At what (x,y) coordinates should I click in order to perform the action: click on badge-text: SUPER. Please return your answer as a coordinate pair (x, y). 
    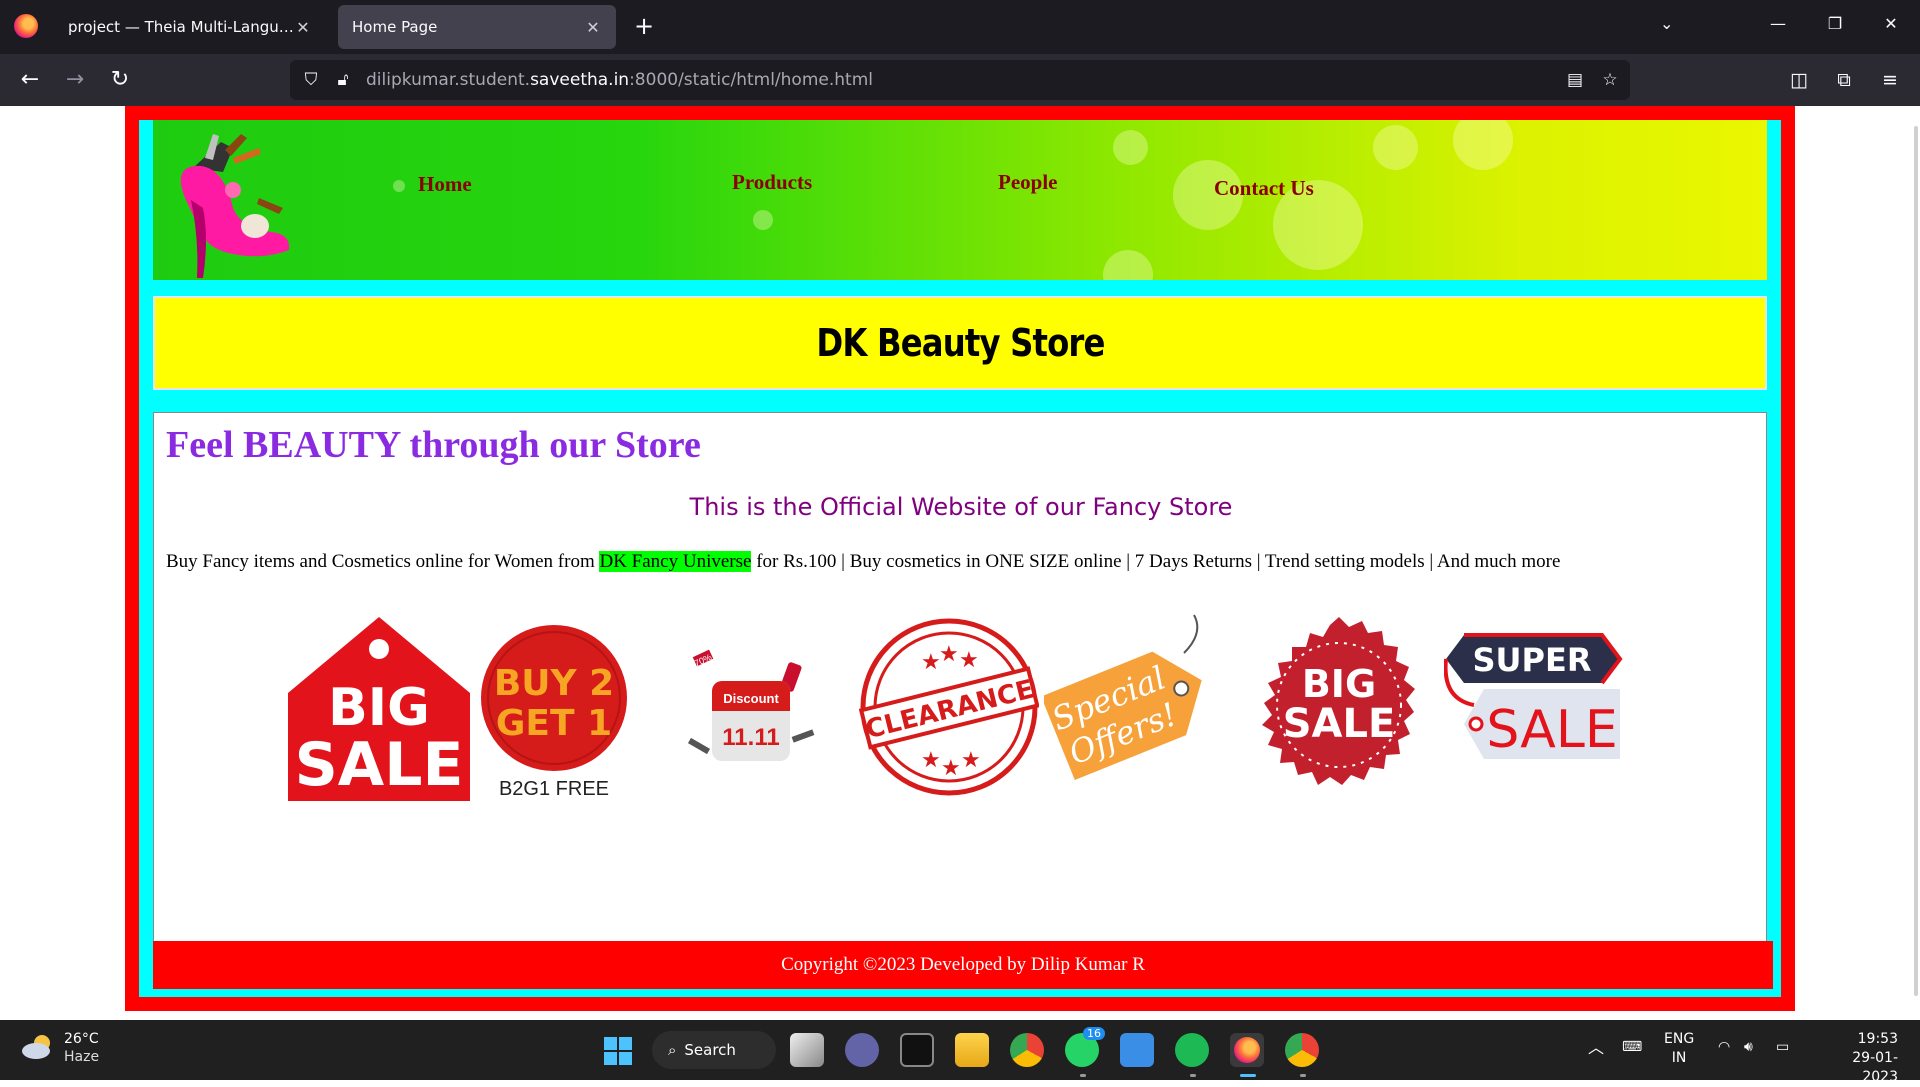
    Looking at the image, I should click on (1532, 660).